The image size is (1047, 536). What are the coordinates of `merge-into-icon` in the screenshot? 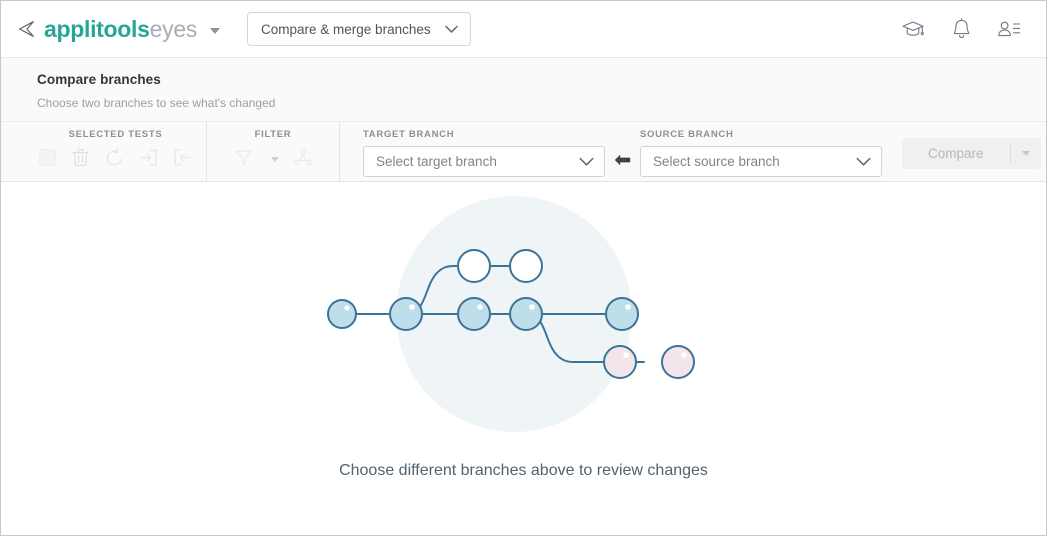 It's located at (148, 157).